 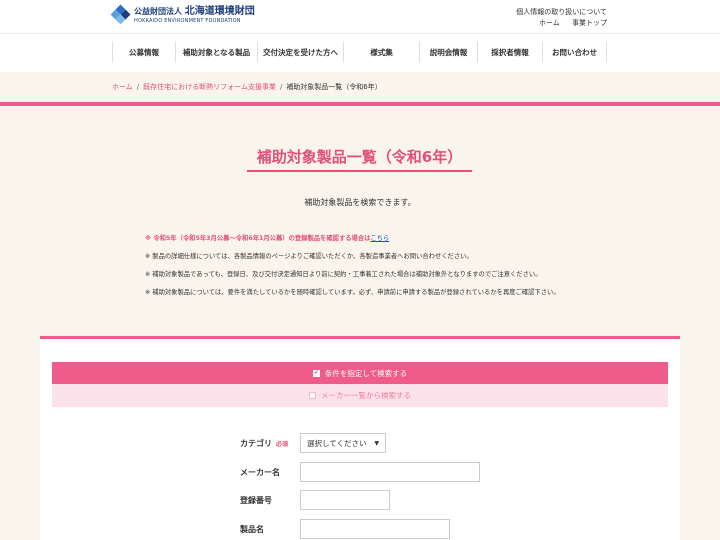 I want to click on breadcrumb: ホーム / 既存住宅における断熱リフォーム支援事業 / 補助対象製品一覧（令和6年）, so click(x=247, y=87).